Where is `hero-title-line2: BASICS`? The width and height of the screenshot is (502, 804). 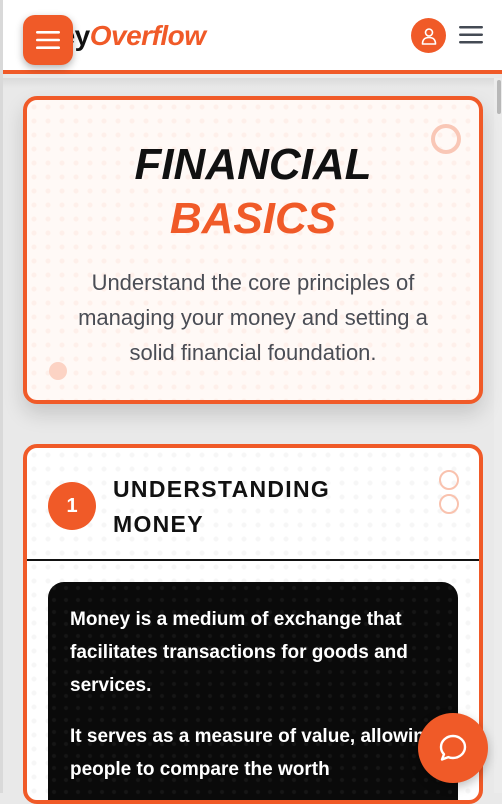 hero-title-line2: BASICS is located at coordinates (253, 218).